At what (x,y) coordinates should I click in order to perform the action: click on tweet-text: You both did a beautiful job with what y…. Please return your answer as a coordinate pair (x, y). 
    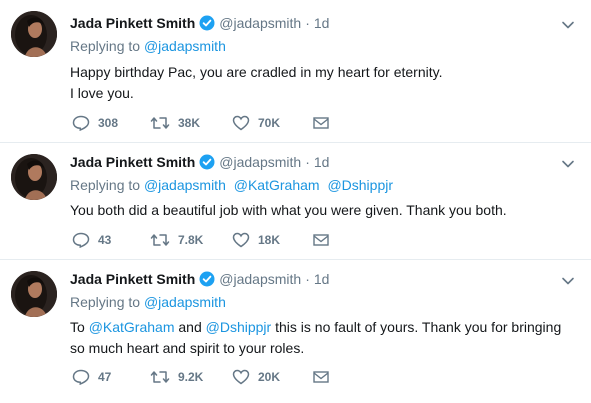
    Looking at the image, I should click on (322, 210).